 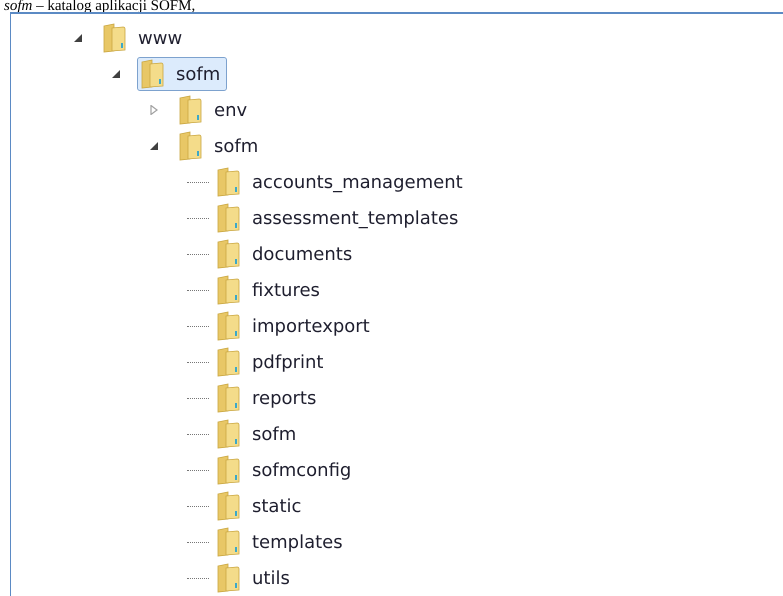 What do you see at coordinates (260, 506) in the screenshot?
I see `folder-tree-item: static` at bounding box center [260, 506].